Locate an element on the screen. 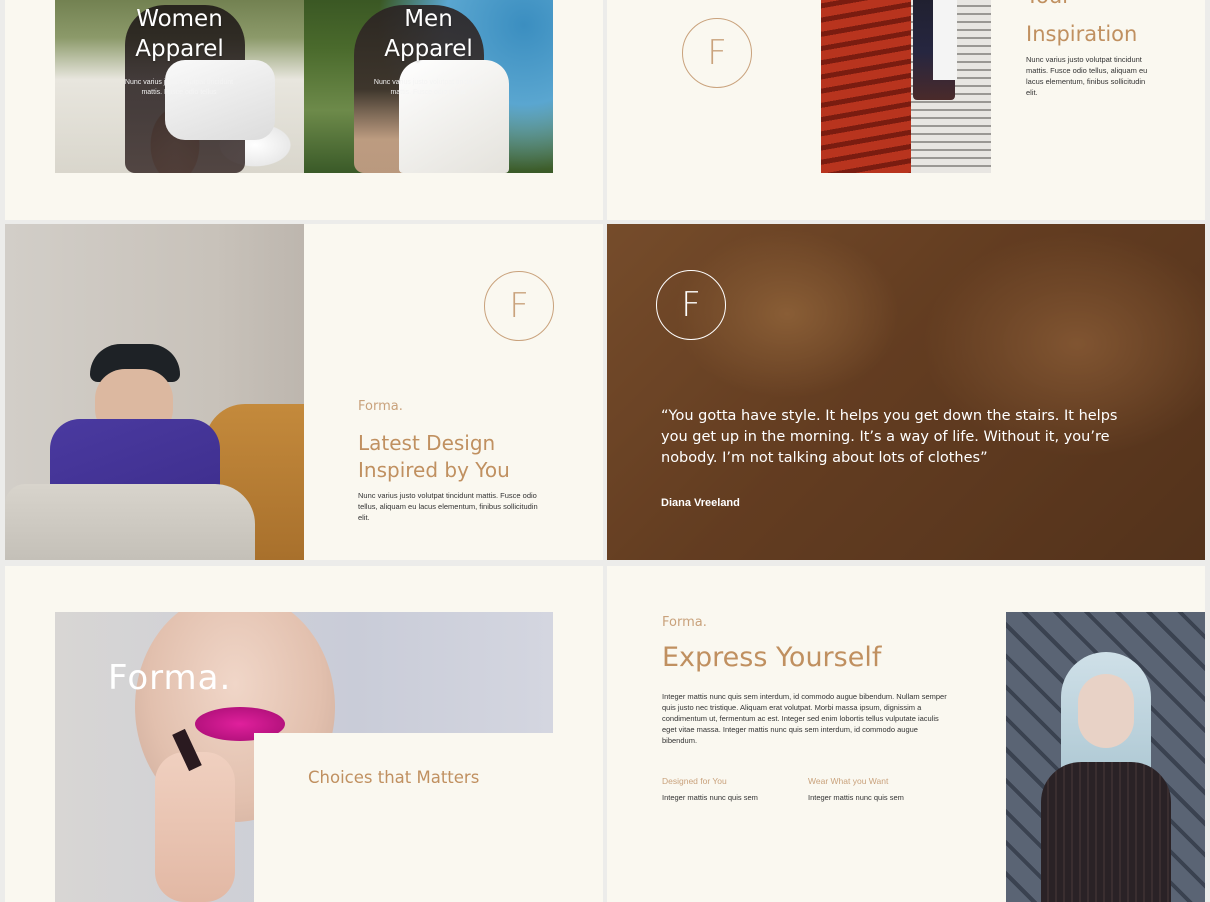 This screenshot has width=1210, height=902. men-apparel-title-line1: Men is located at coordinates (428, 19).